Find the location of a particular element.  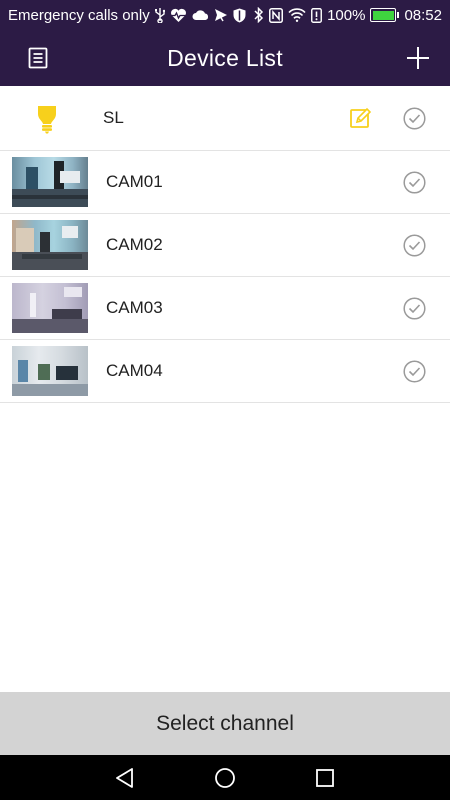

battery-percent: 100% is located at coordinates (346, 15).